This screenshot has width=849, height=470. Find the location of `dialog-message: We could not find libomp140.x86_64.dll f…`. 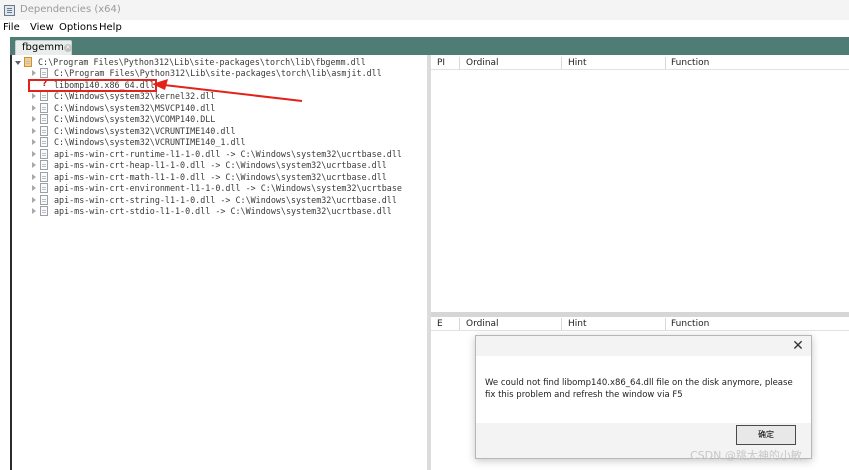

dialog-message: We could not find libomp140.x86_64.dll f… is located at coordinates (639, 389).